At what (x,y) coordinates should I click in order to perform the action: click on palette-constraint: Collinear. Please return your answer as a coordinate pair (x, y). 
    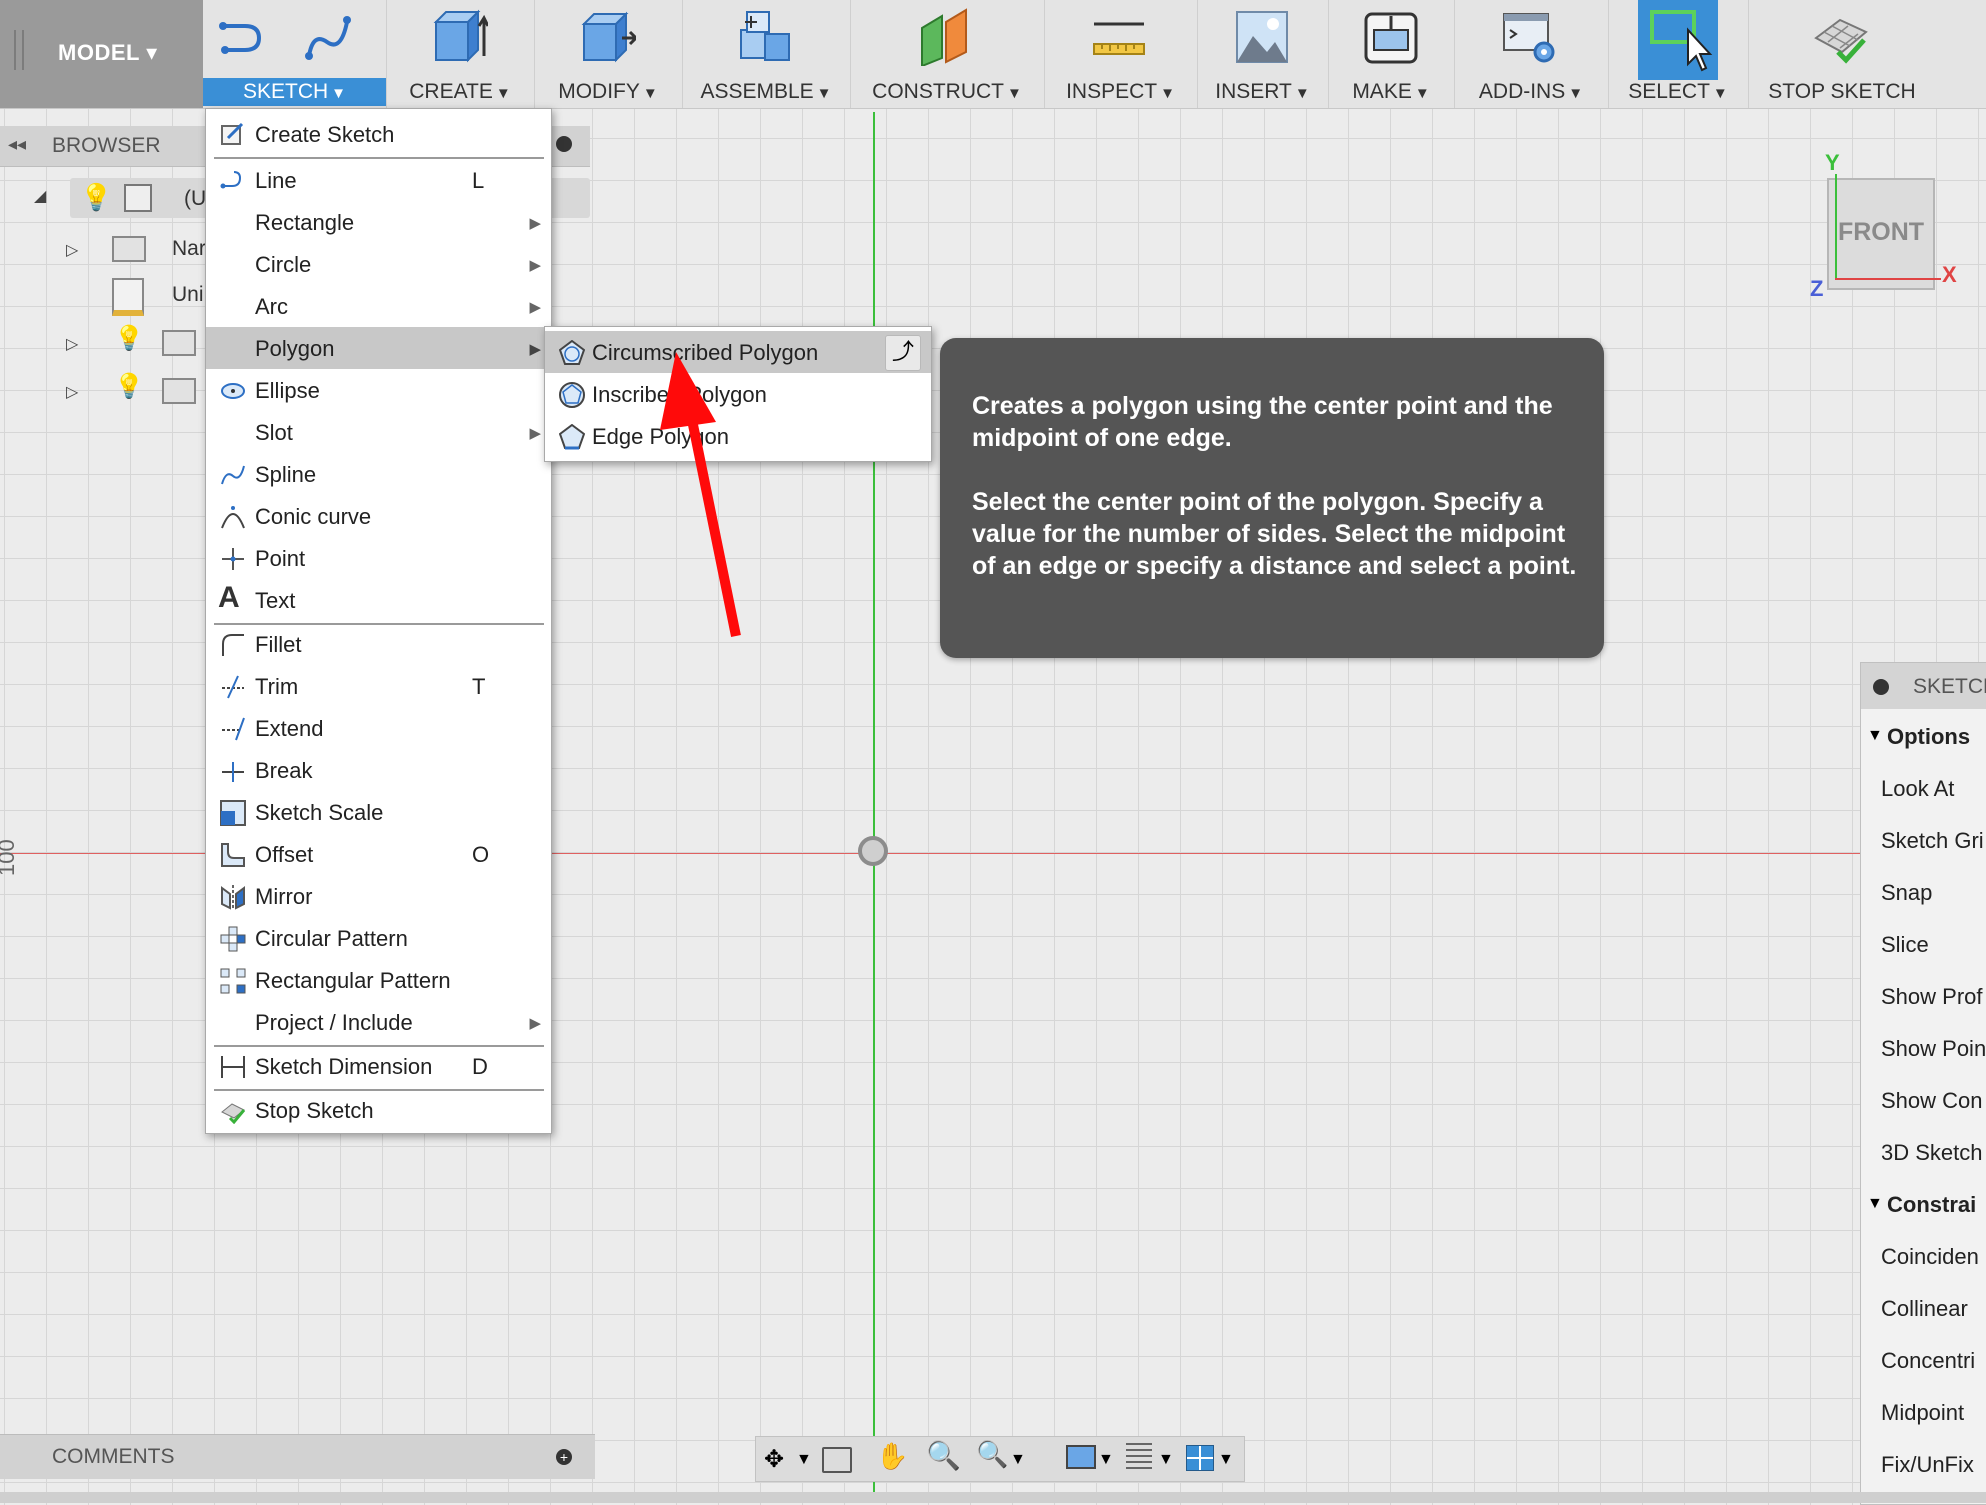
    Looking at the image, I should click on (1923, 1309).